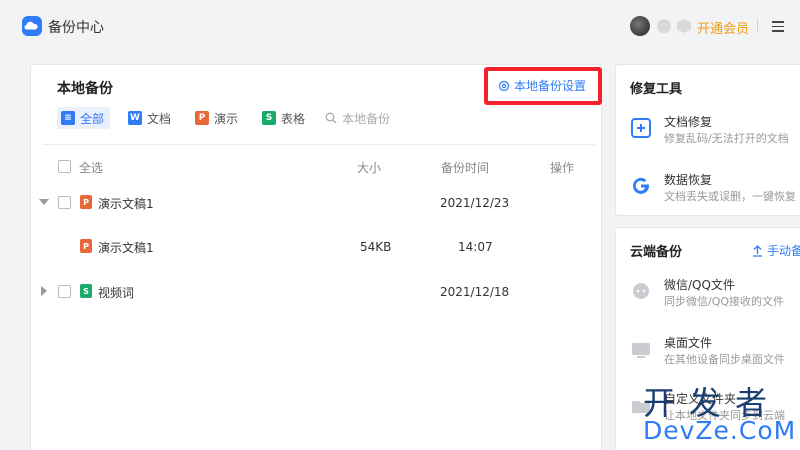  Describe the element at coordinates (135, 118) in the screenshot. I see `word-doc-icon: W` at that location.